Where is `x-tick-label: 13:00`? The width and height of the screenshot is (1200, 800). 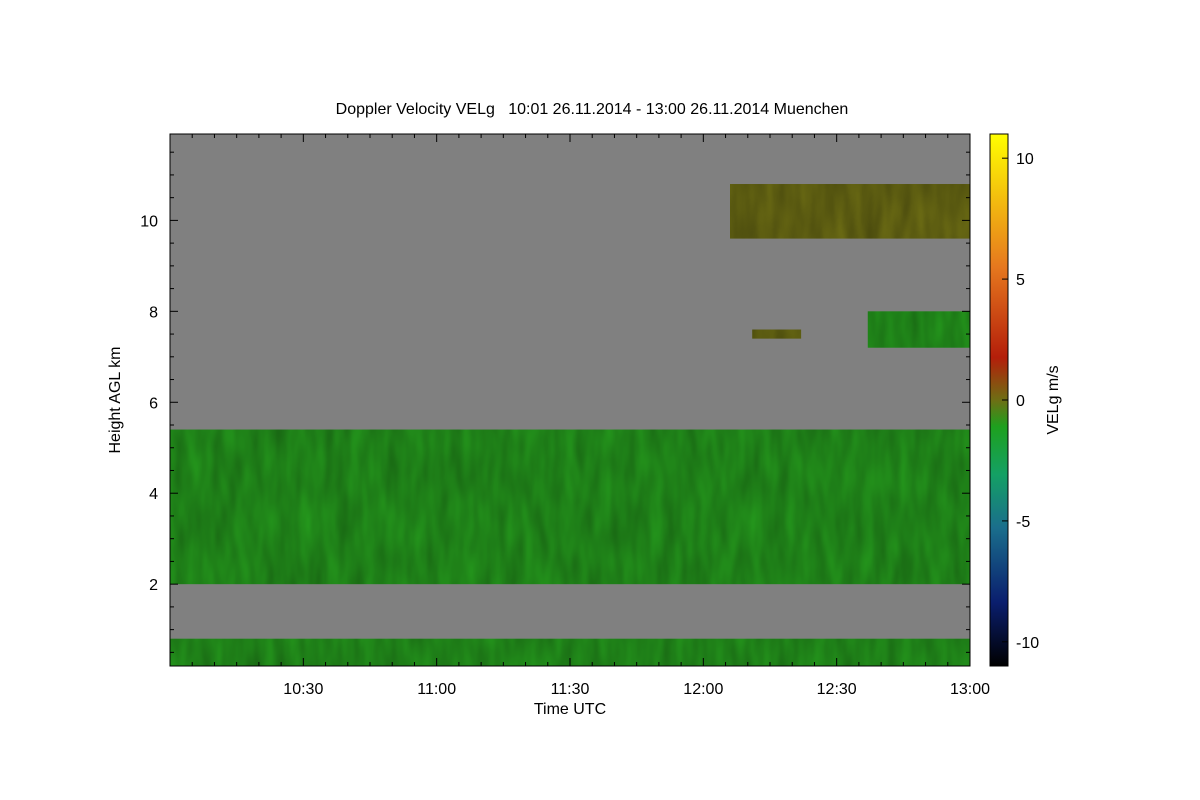 x-tick-label: 13:00 is located at coordinates (970, 689).